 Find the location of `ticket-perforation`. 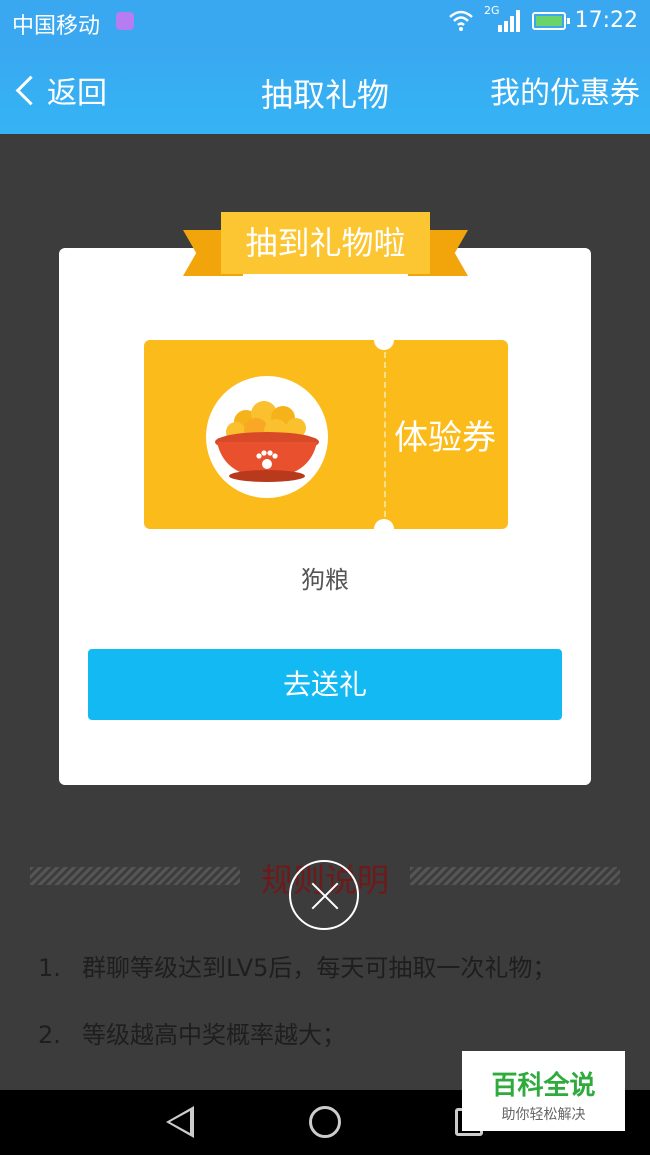

ticket-perforation is located at coordinates (385, 434).